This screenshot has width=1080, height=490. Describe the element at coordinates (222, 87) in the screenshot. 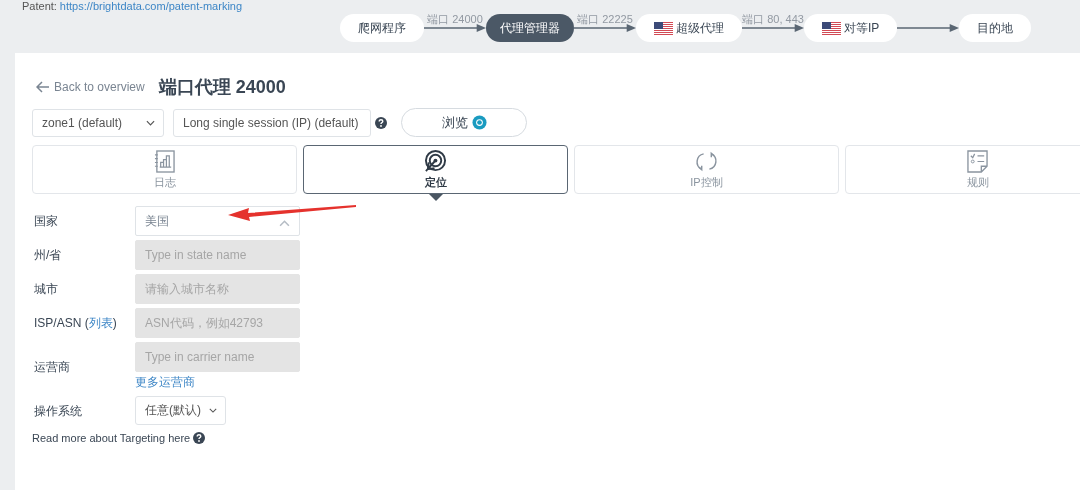

I see `page-title: 端口代理 24000` at that location.